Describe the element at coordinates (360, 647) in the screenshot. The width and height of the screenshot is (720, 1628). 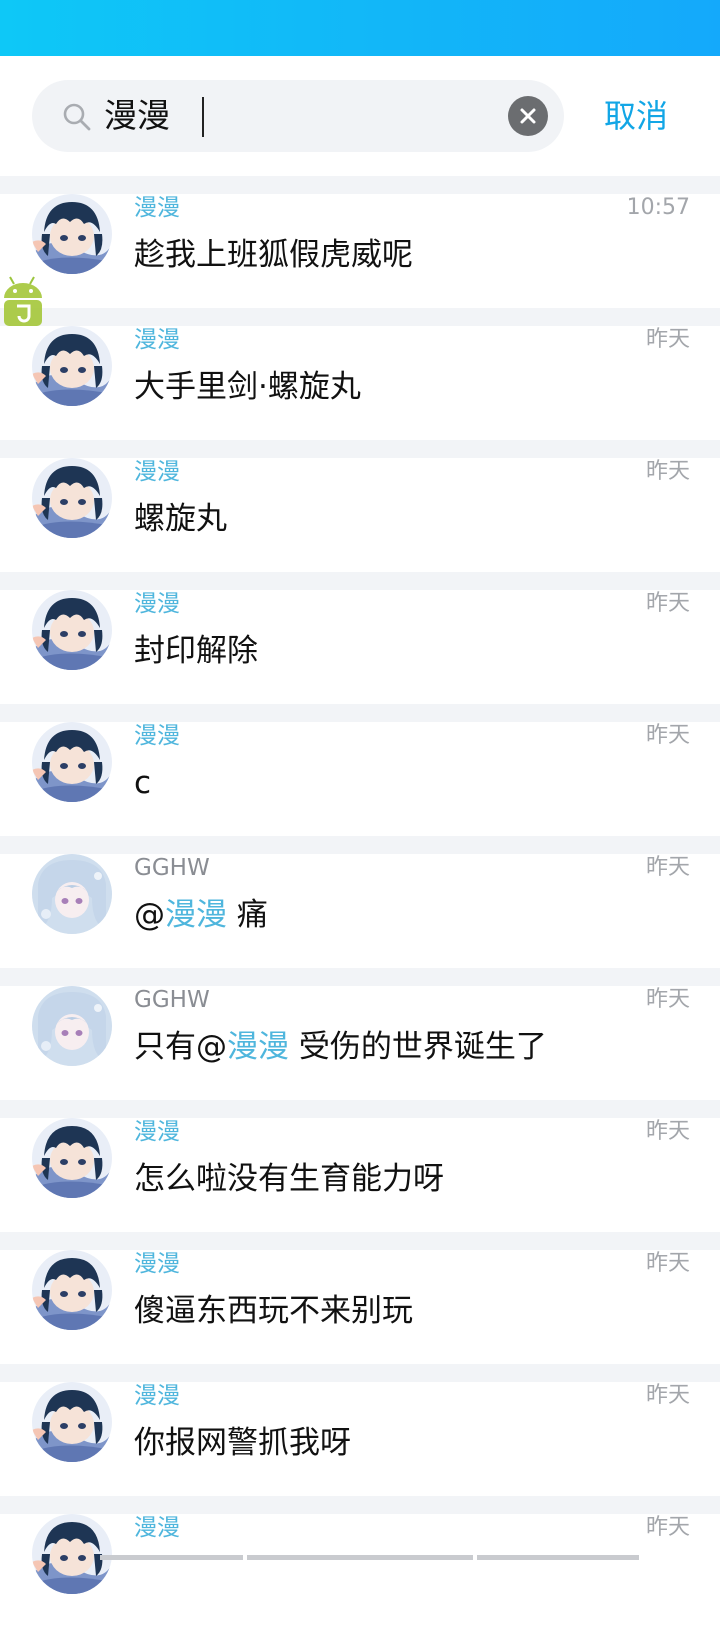
I see `message-result-item: 漫漫 昨天封印解除` at that location.